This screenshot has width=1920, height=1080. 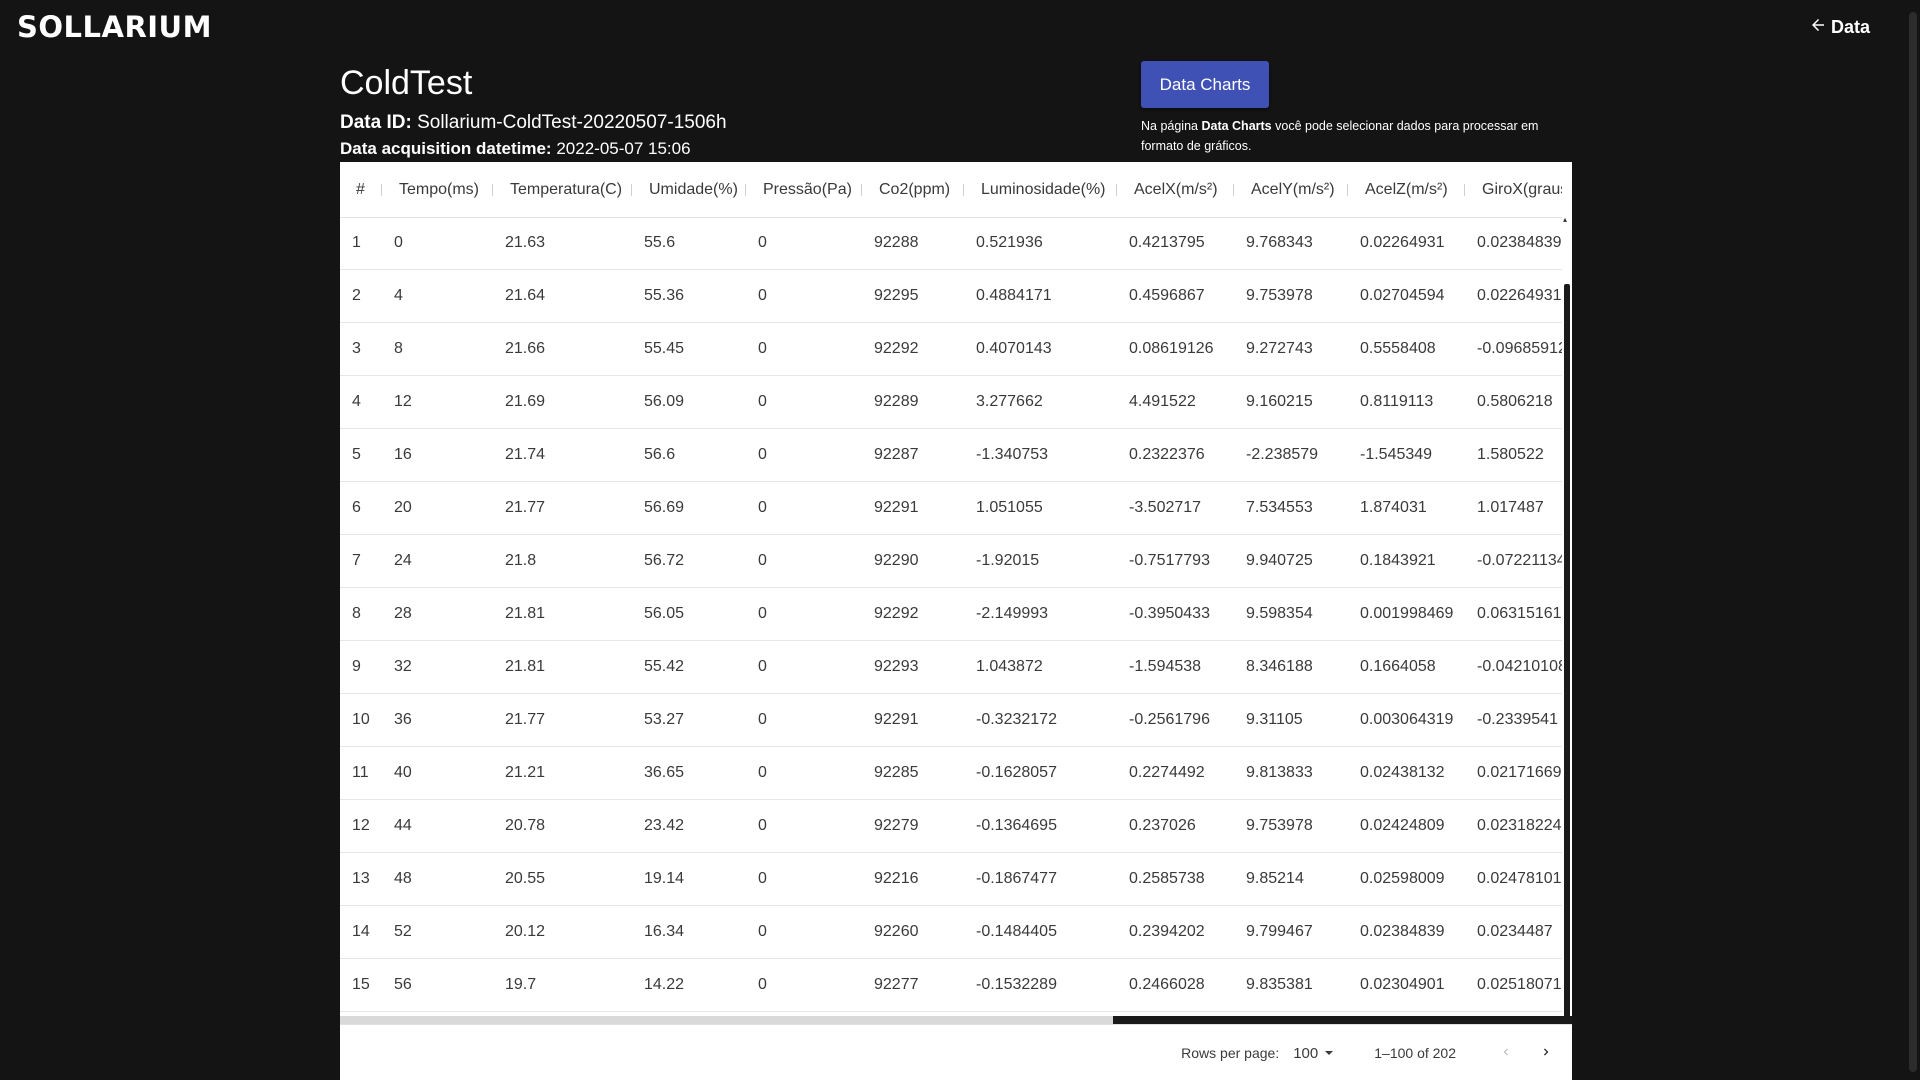 What do you see at coordinates (356, 242) in the screenshot?
I see `table-cell: 1` at bounding box center [356, 242].